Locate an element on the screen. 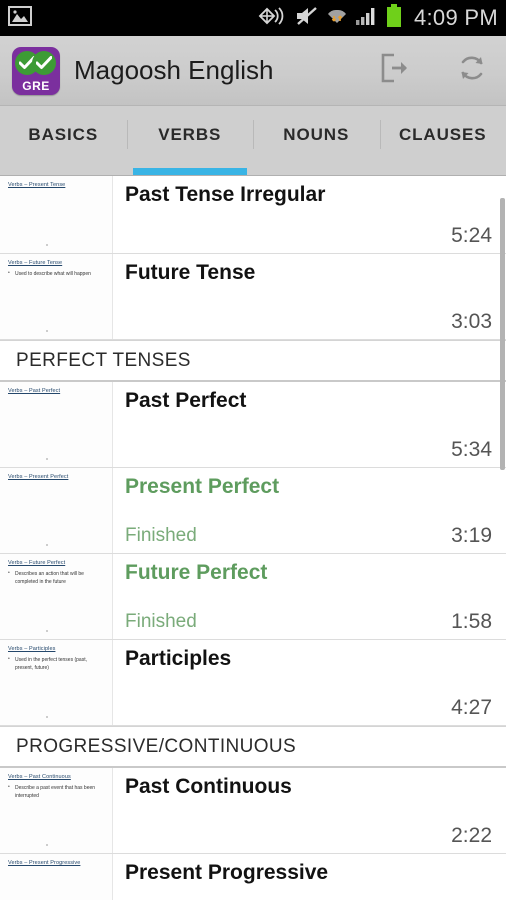  tab-label: NOUNS is located at coordinates (316, 134).